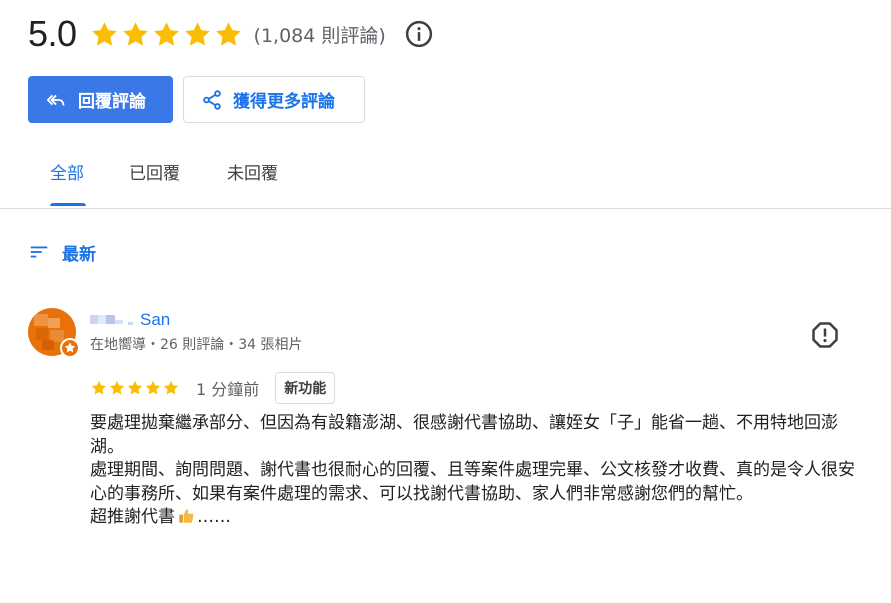 The width and height of the screenshot is (891, 603). What do you see at coordinates (305, 388) in the screenshot?
I see `new-feature-badge: 新功能` at bounding box center [305, 388].